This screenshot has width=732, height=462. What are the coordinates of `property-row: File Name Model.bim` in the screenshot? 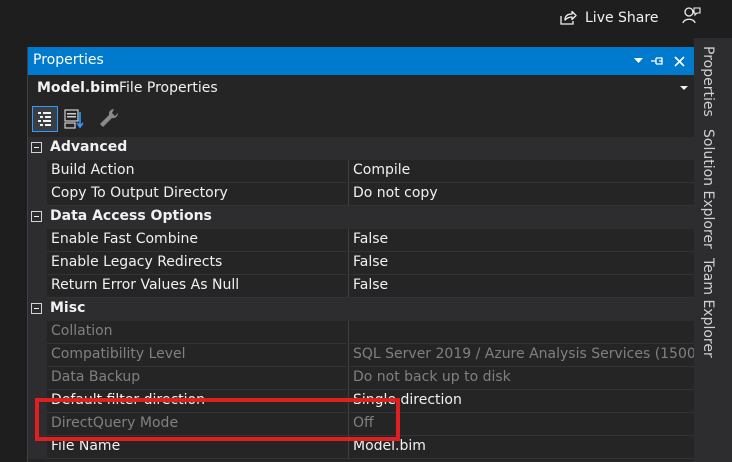 It's located at (361, 447).